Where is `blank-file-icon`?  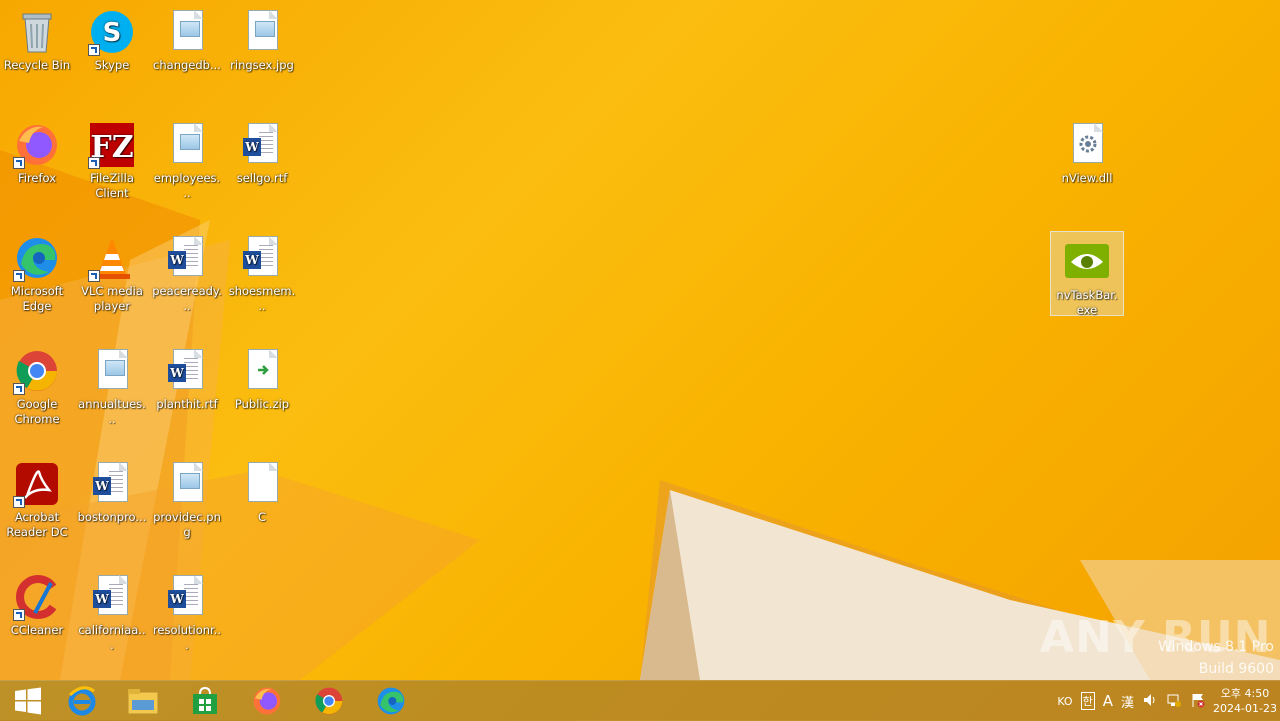
blank-file-icon is located at coordinates (262, 484).